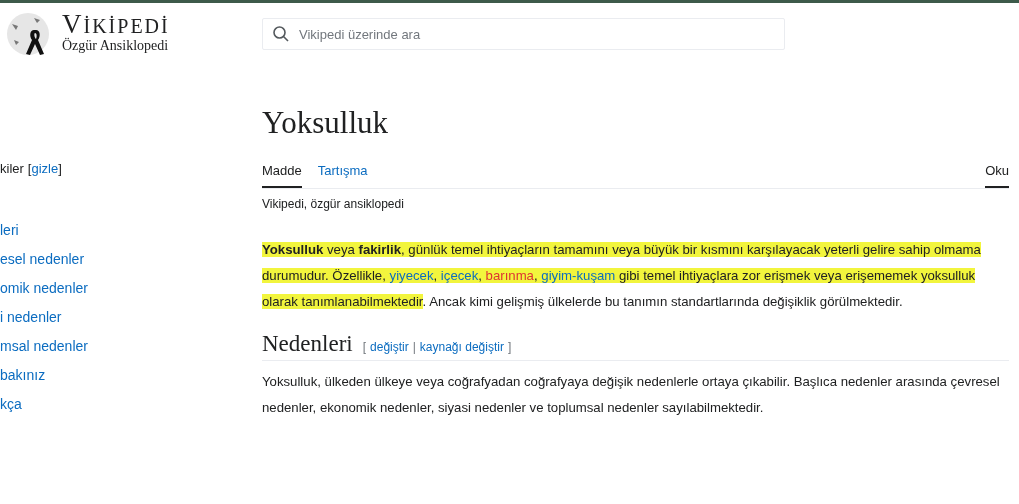 This screenshot has height=504, width=1019. What do you see at coordinates (44, 168) in the screenshot?
I see `toc-toggle: [gizle]` at bounding box center [44, 168].